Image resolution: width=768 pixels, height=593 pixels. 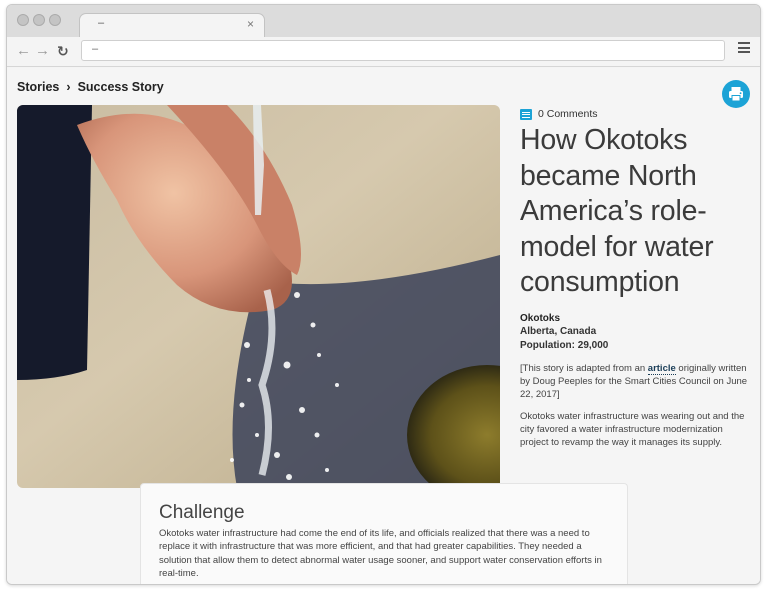 I want to click on challenge-heading: Challenge, so click(x=202, y=512).